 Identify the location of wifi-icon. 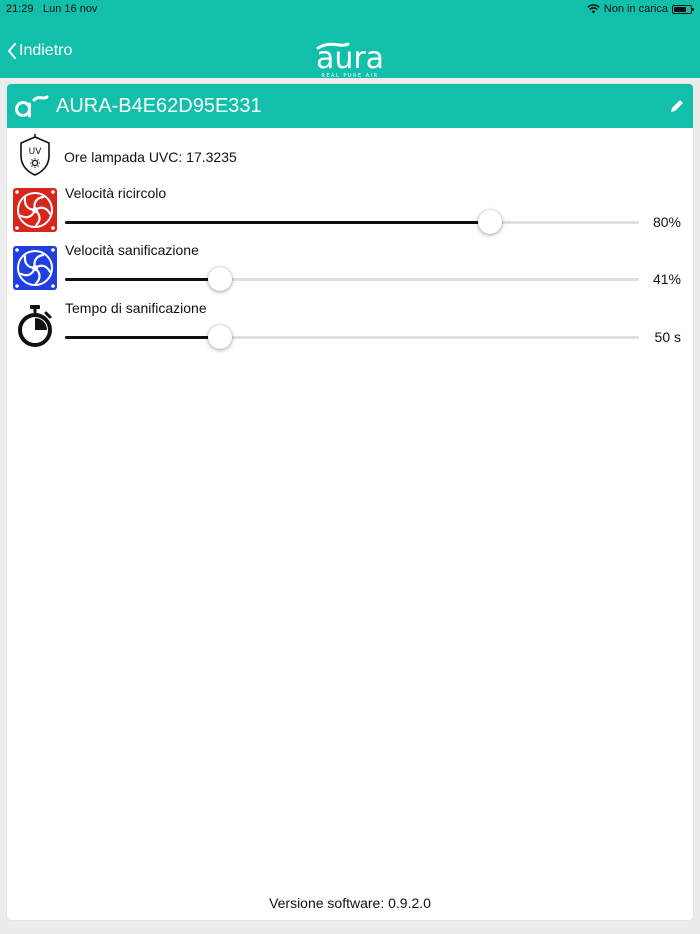
(593, 9).